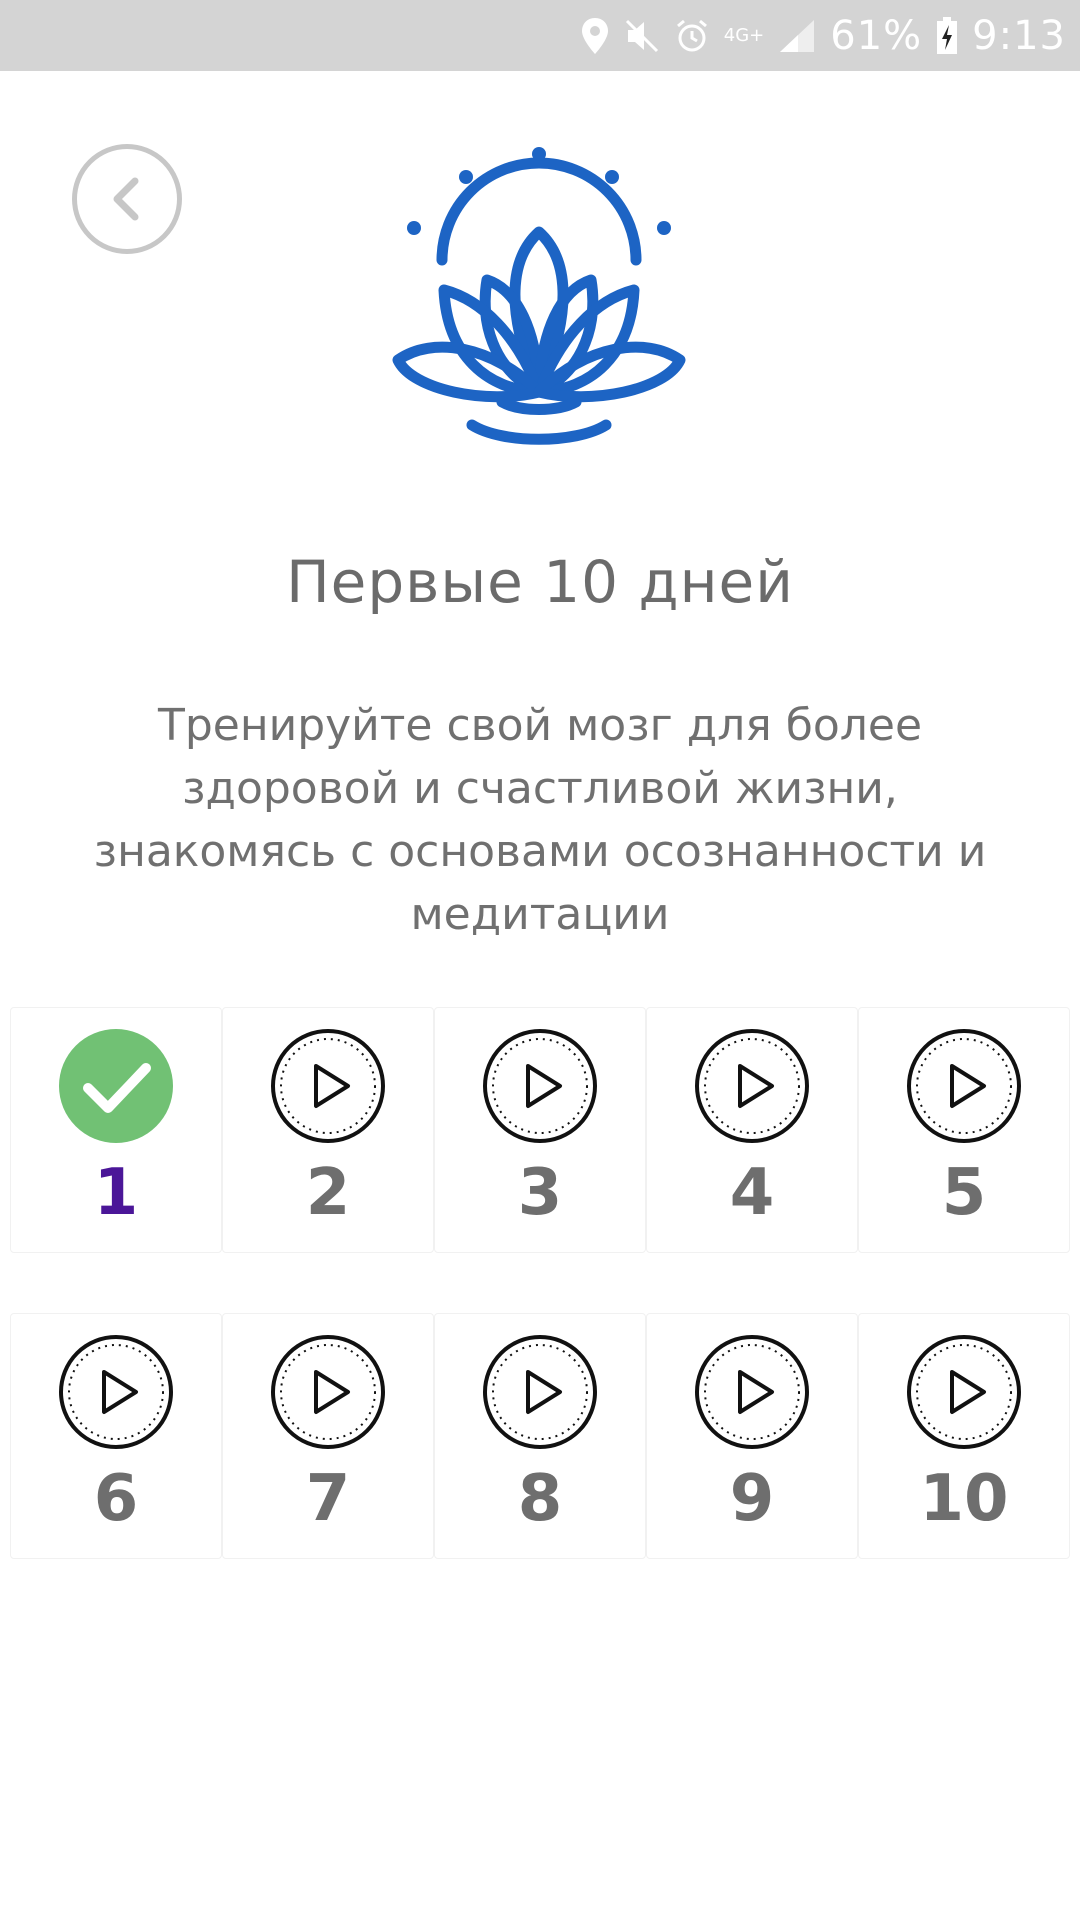 This screenshot has width=1080, height=1920. I want to click on chevron-left-icon, so click(126, 199).